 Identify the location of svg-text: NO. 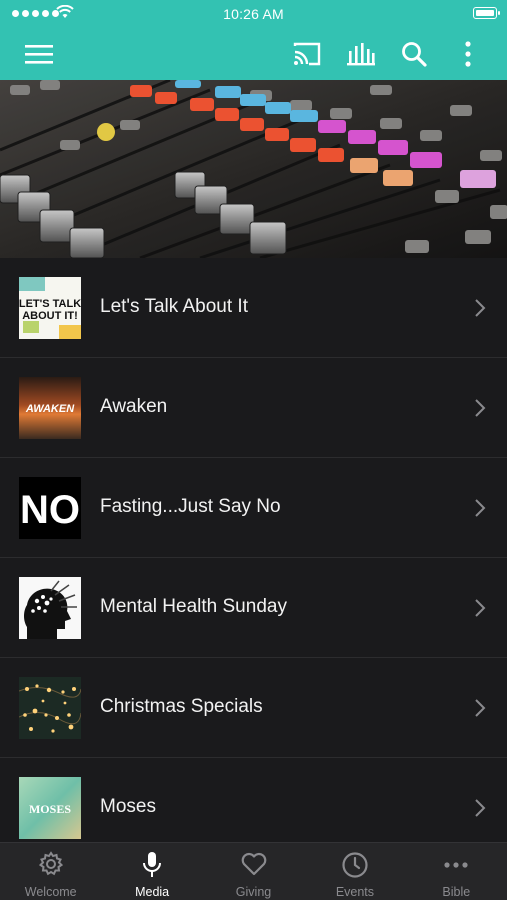
(50, 510).